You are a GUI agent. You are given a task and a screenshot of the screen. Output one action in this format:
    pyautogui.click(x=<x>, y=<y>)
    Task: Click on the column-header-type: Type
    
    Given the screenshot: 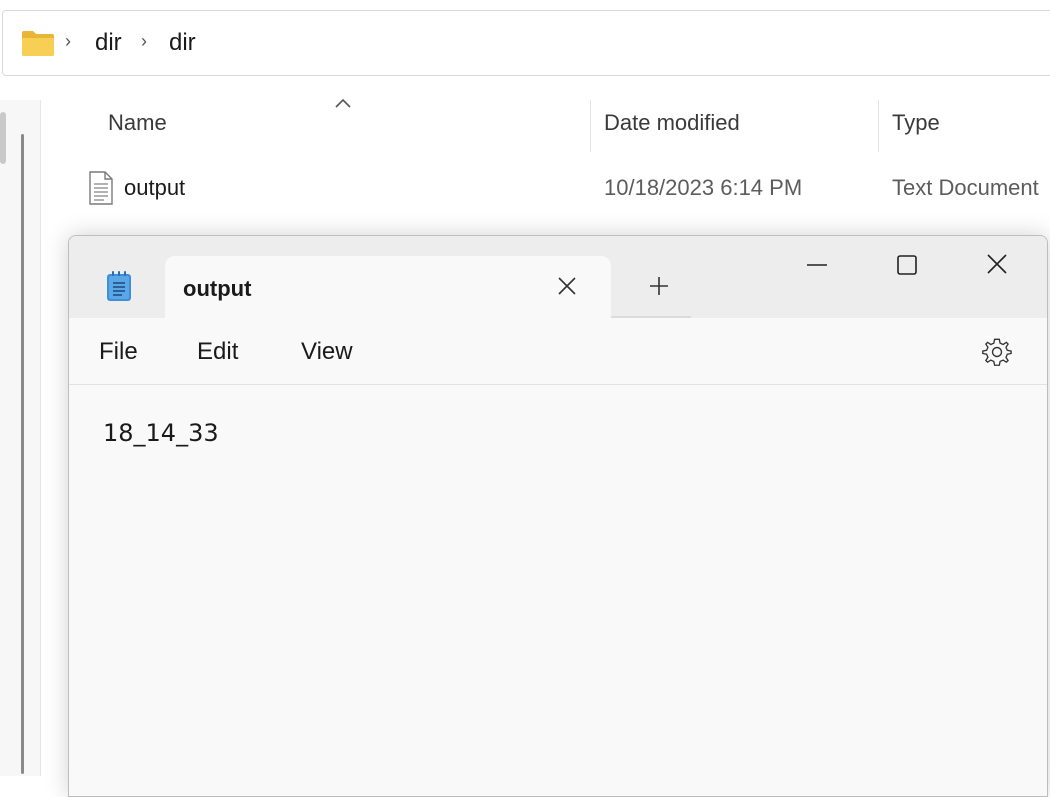 What is the action you would take?
    pyautogui.click(x=916, y=123)
    